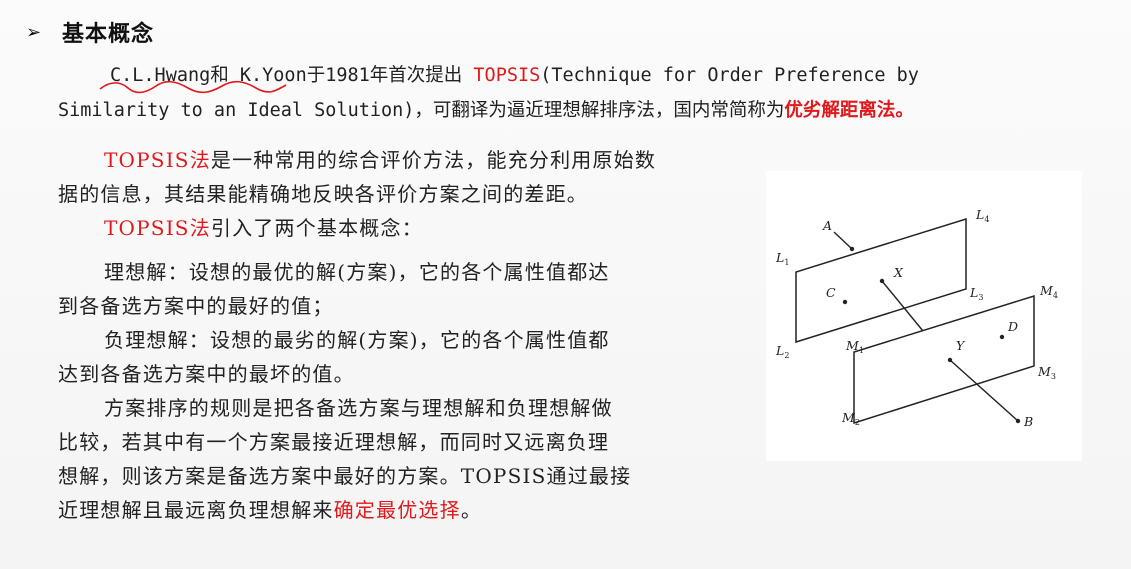  Describe the element at coordinates (390, 75) in the screenshot. I see `year-text: 于1981年首次提出` at that location.